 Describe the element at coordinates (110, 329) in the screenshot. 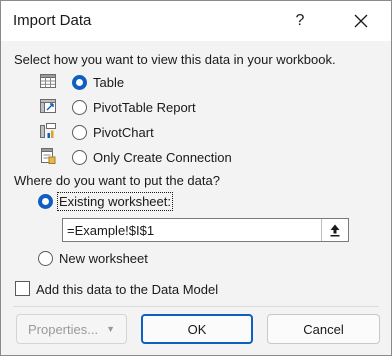

I see `dropdown-arrow-icon: ▼` at that location.